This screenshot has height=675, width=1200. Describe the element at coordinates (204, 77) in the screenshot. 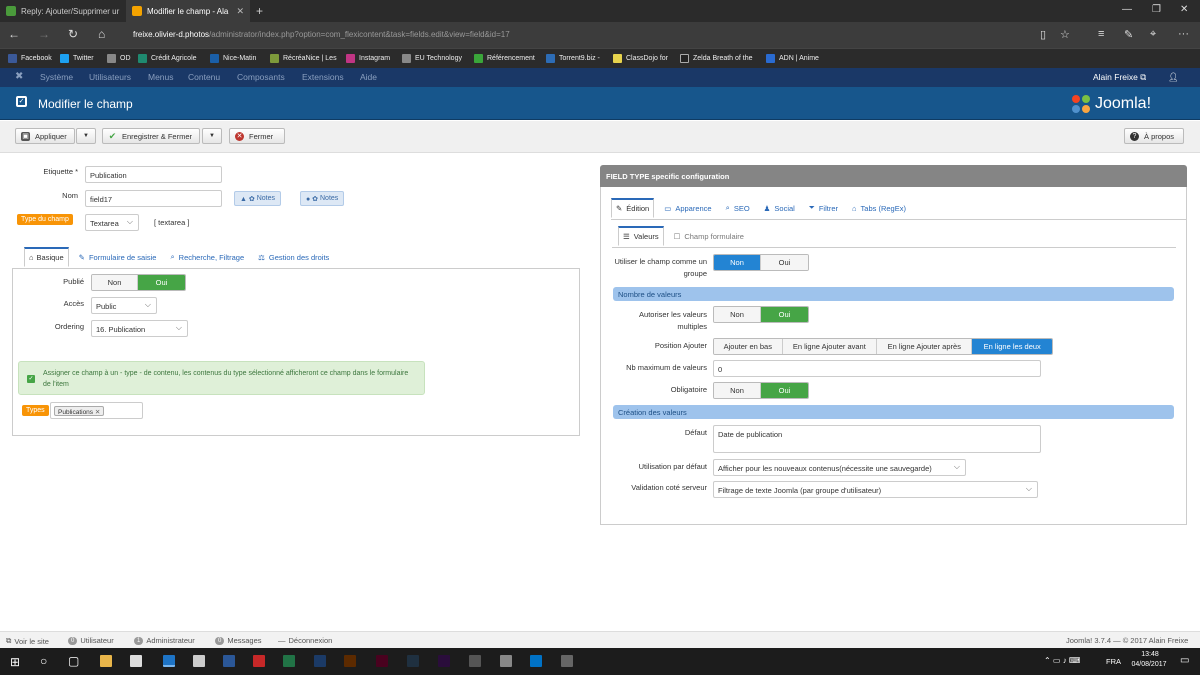

I see `menu-contenu: Contenu` at that location.